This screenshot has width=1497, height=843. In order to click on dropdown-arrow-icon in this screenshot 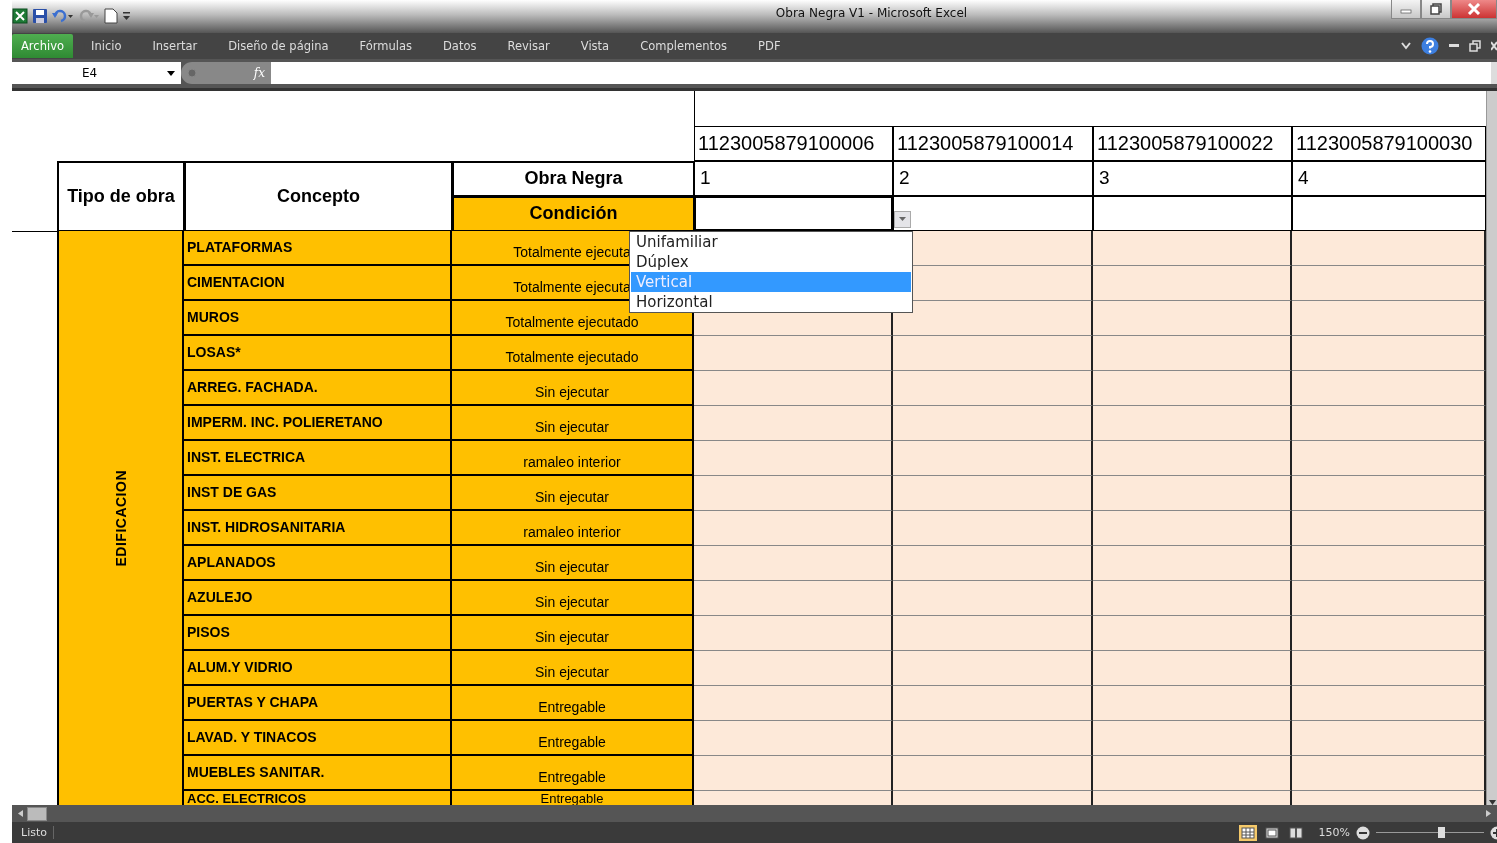, I will do `click(171, 73)`.